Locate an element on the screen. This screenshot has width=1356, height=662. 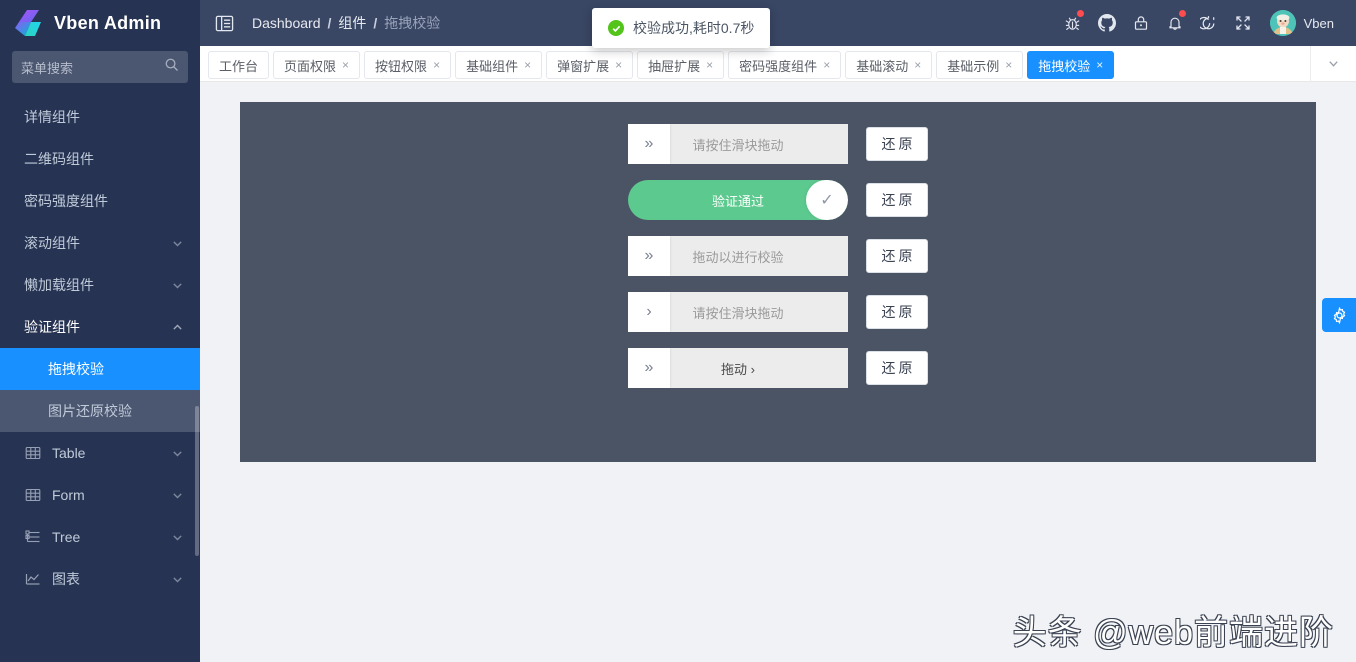
verify-row: 拖动 › » 还原 is located at coordinates (778, 368).